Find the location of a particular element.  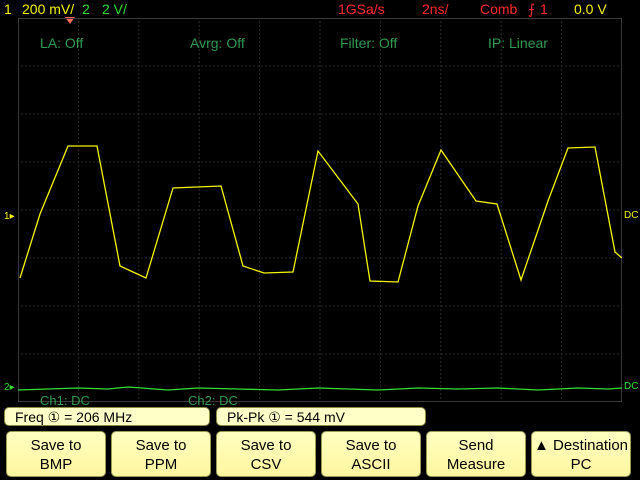

pkpk-measurement: Pk-Pk ① = 544 mV is located at coordinates (321, 416).